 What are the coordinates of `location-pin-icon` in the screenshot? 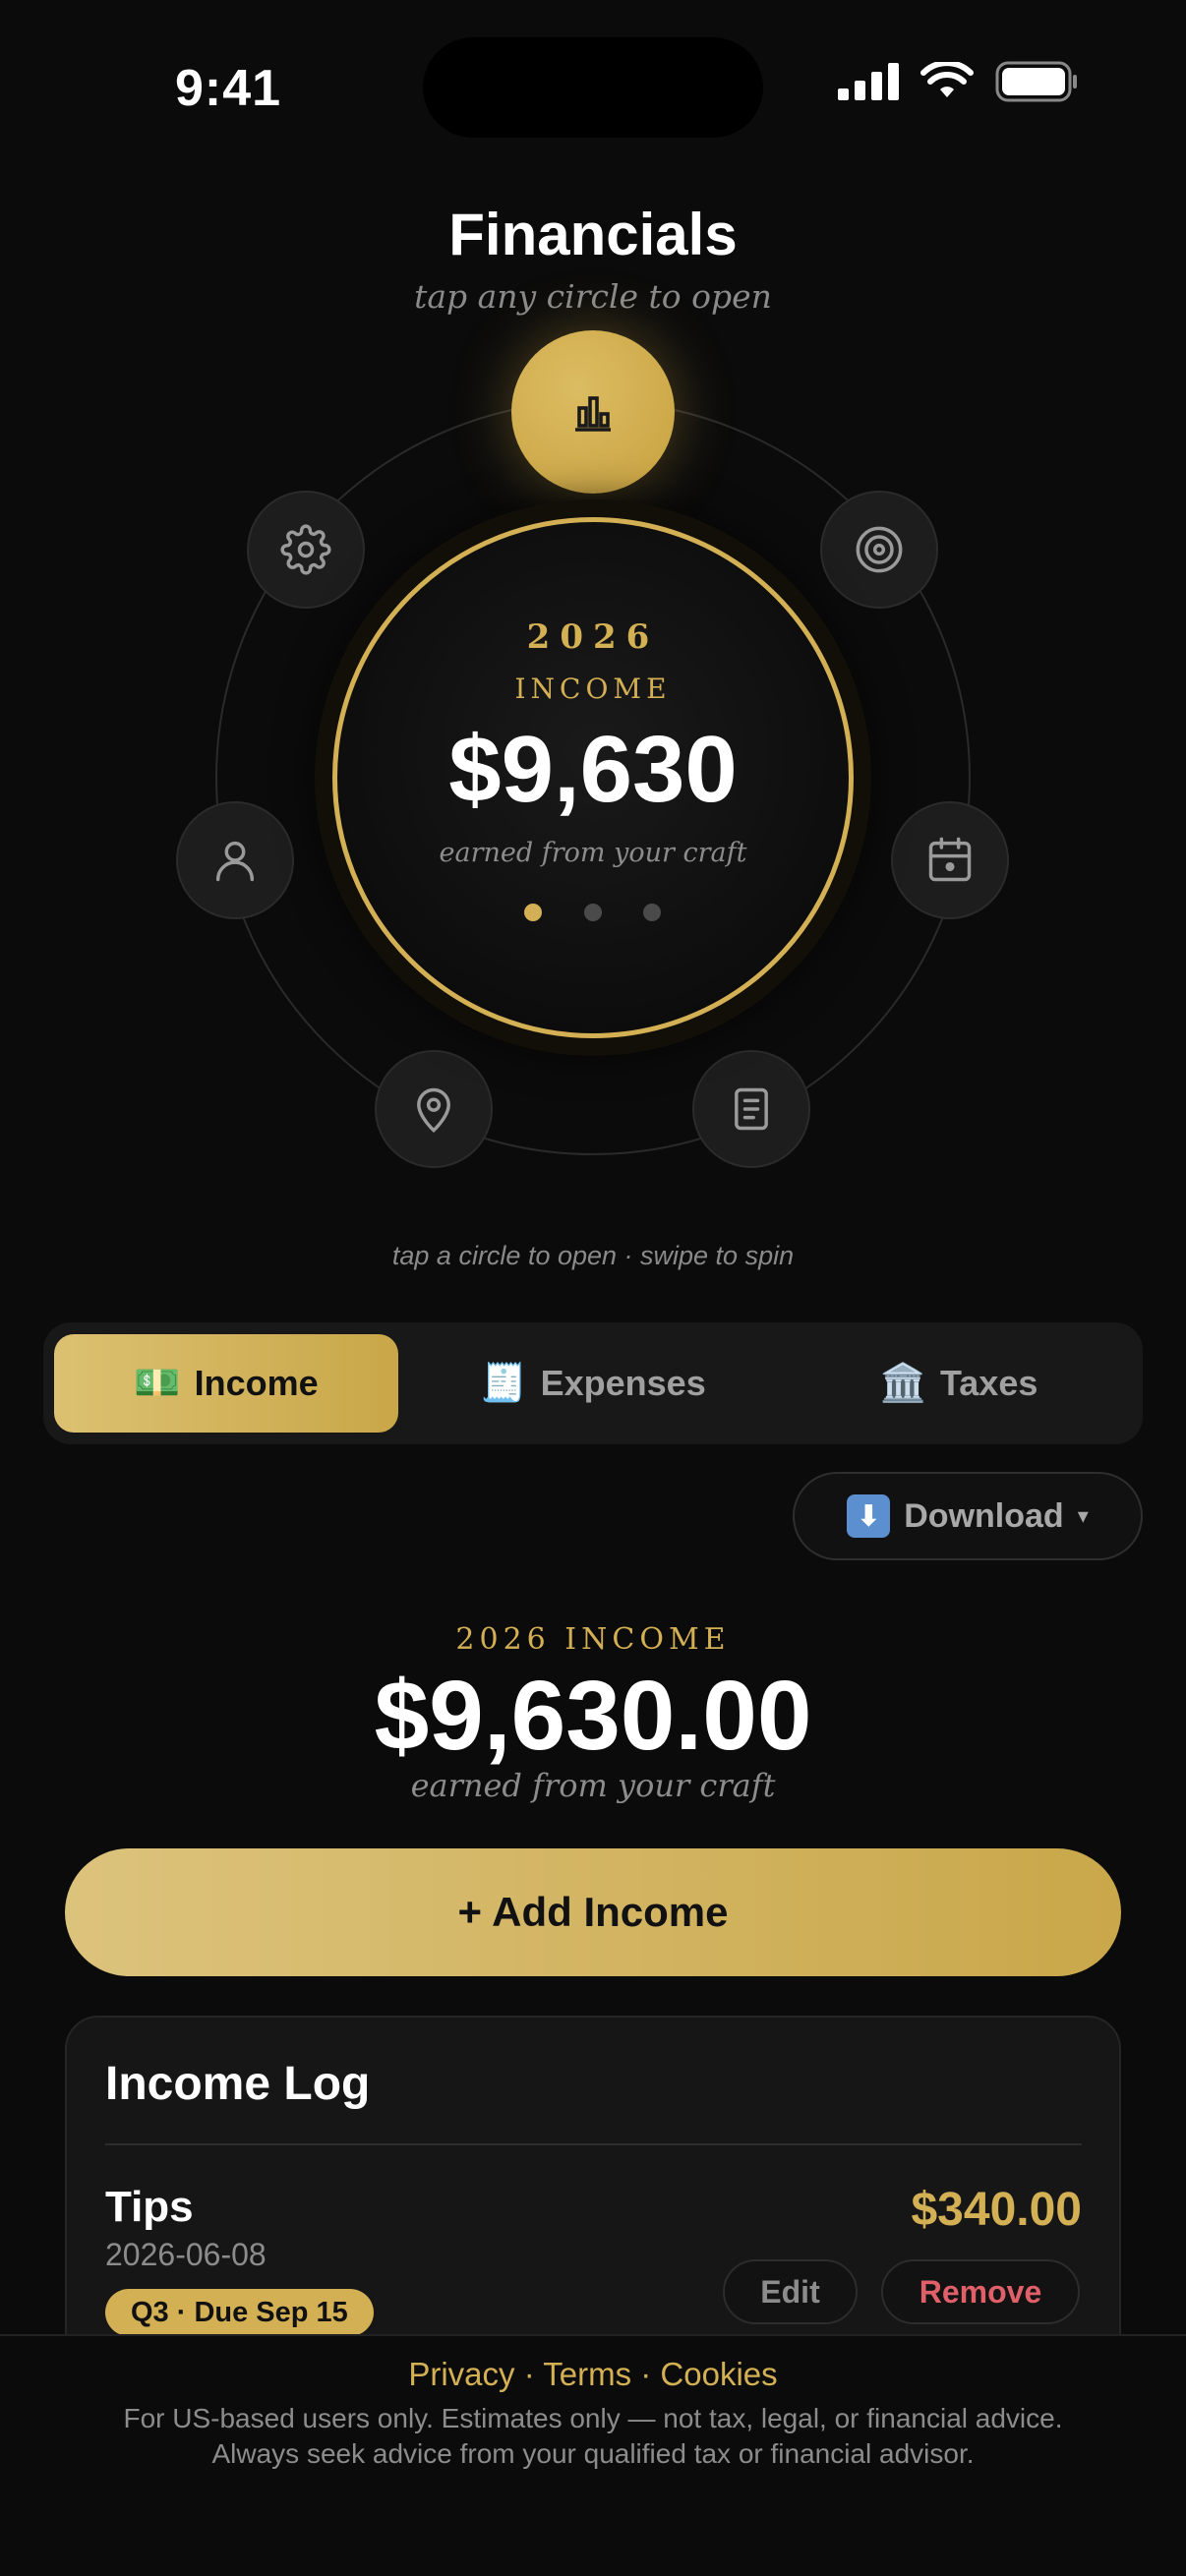 It's located at (433, 1110).